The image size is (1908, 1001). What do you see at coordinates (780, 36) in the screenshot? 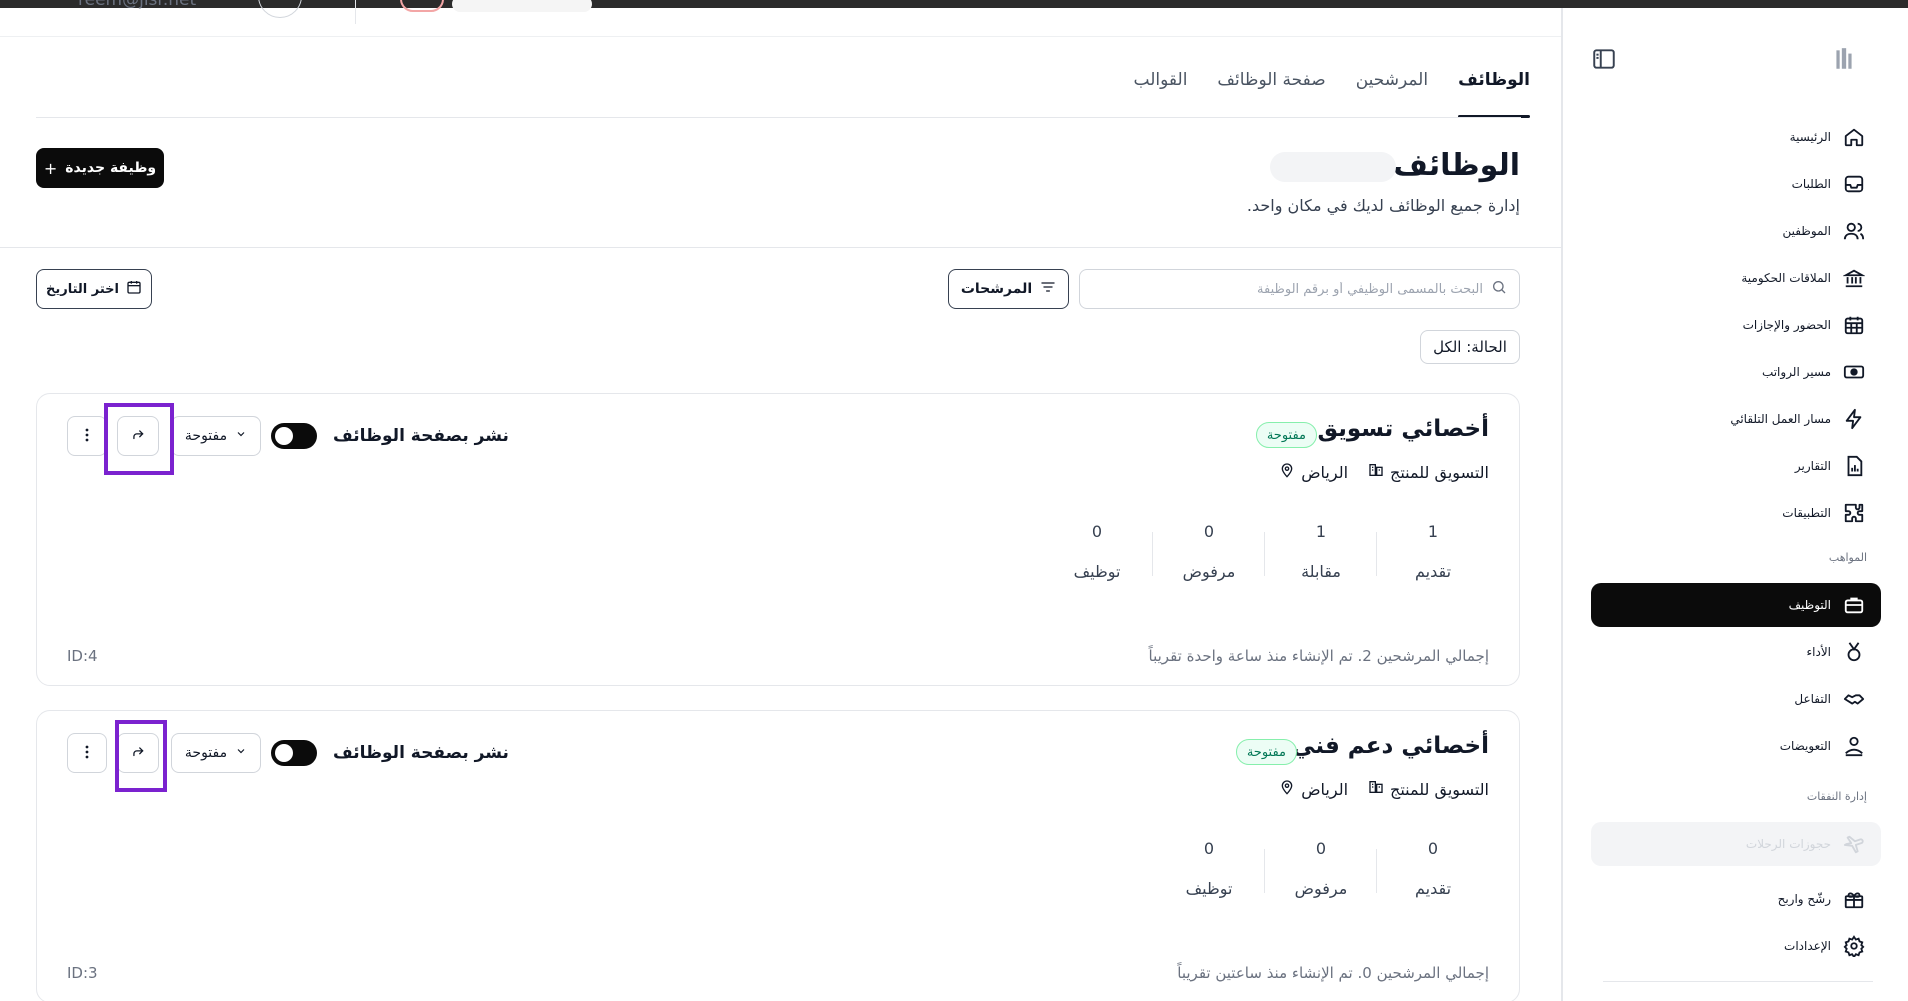
I see `header-divider` at bounding box center [780, 36].